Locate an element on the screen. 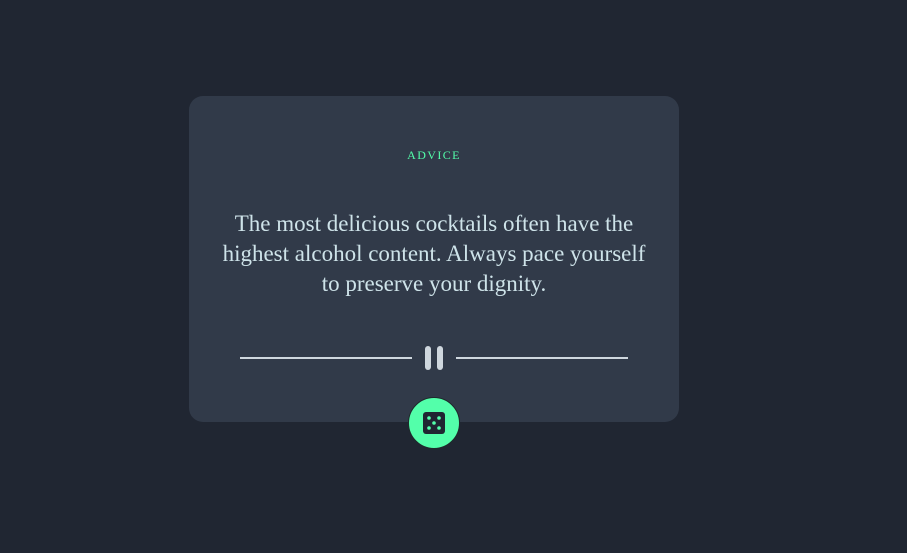 The width and height of the screenshot is (907, 553). divider is located at coordinates (434, 358).